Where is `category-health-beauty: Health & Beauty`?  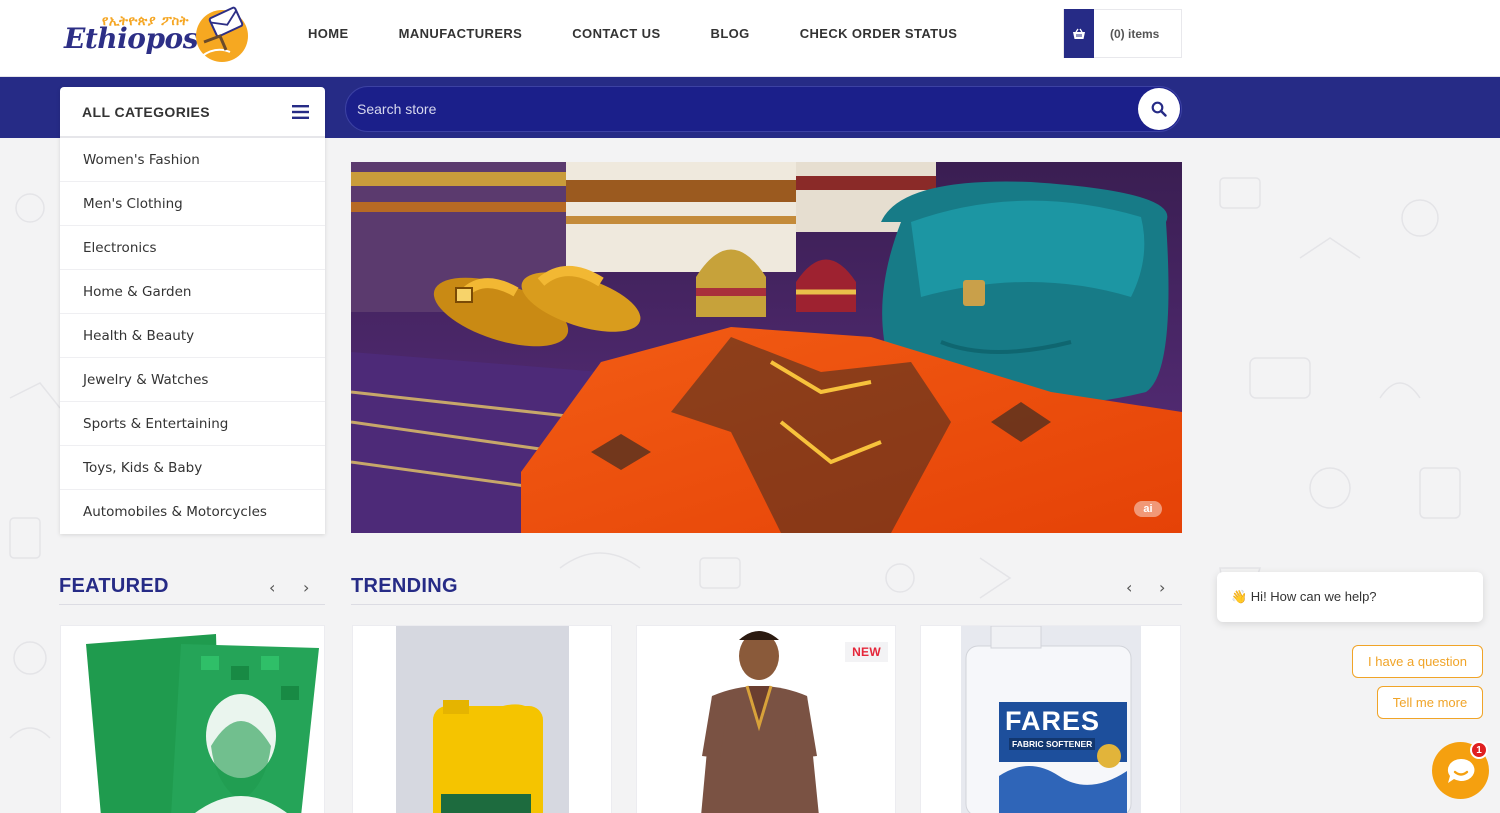
category-health-beauty: Health & Beauty is located at coordinates (192, 336).